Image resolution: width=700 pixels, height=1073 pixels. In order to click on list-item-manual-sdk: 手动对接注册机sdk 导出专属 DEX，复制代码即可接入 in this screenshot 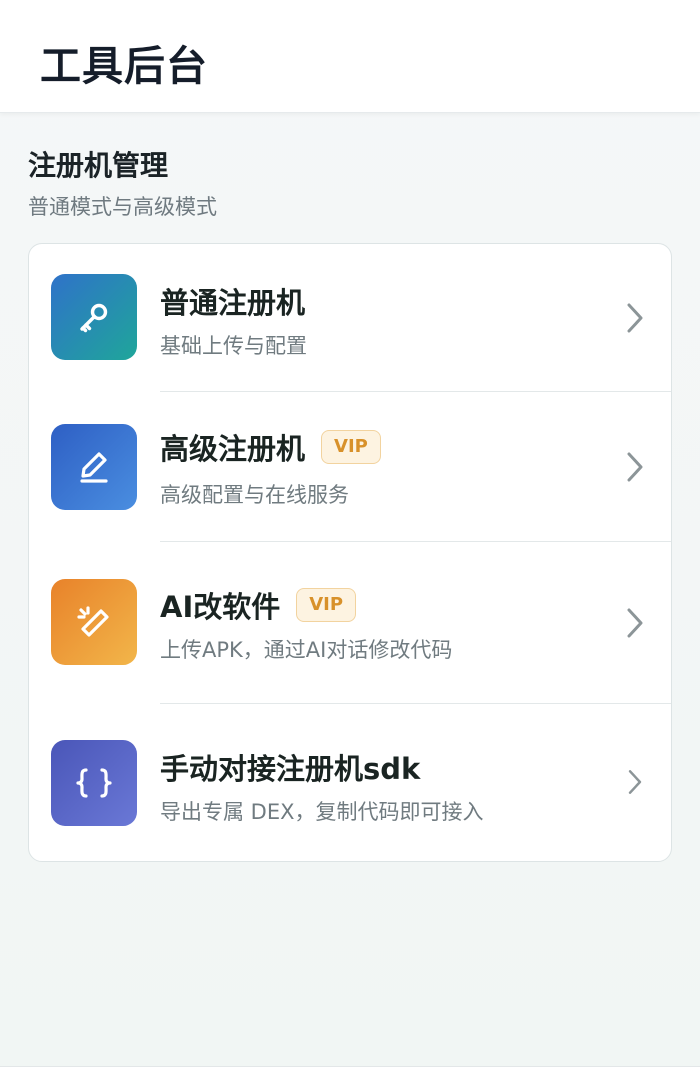, I will do `click(350, 783)`.